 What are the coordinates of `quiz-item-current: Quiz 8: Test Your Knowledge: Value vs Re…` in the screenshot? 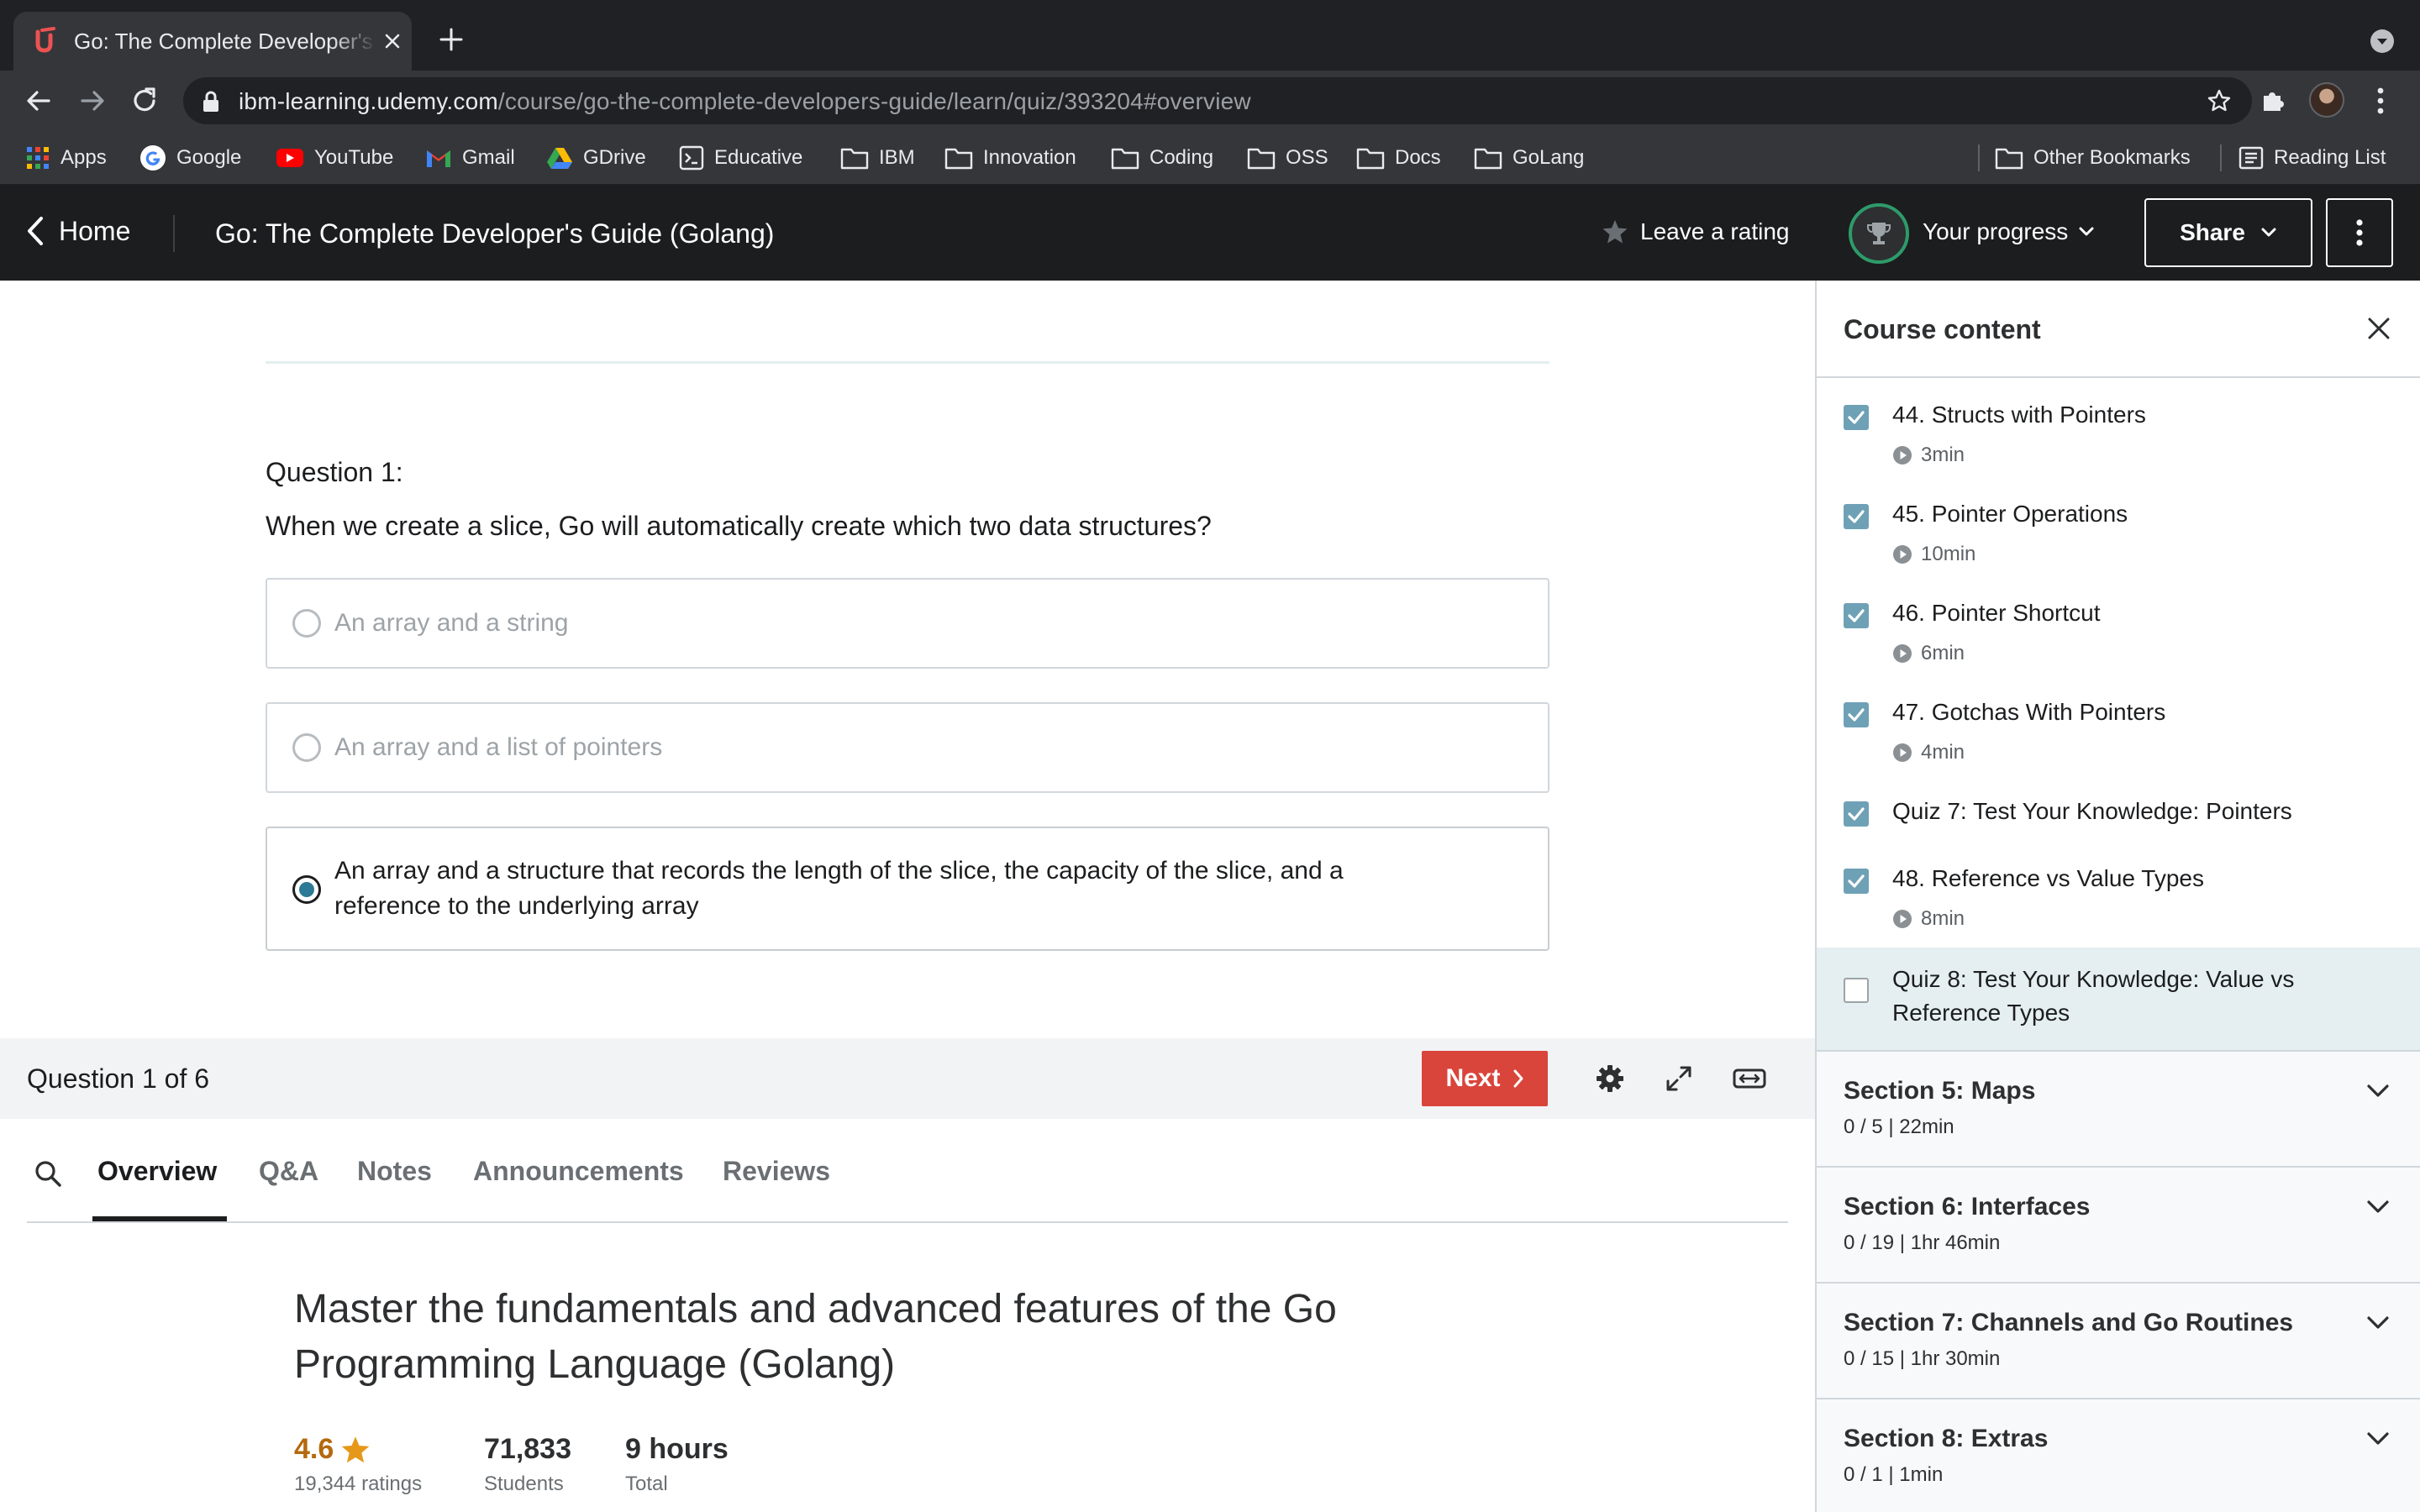 It's located at (2118, 999).